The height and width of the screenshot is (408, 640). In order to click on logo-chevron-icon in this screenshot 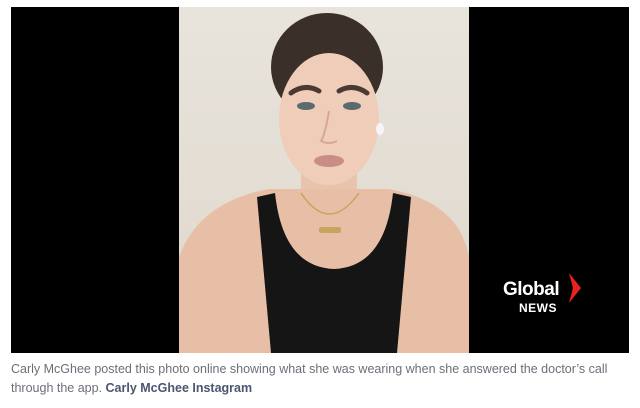, I will do `click(575, 288)`.